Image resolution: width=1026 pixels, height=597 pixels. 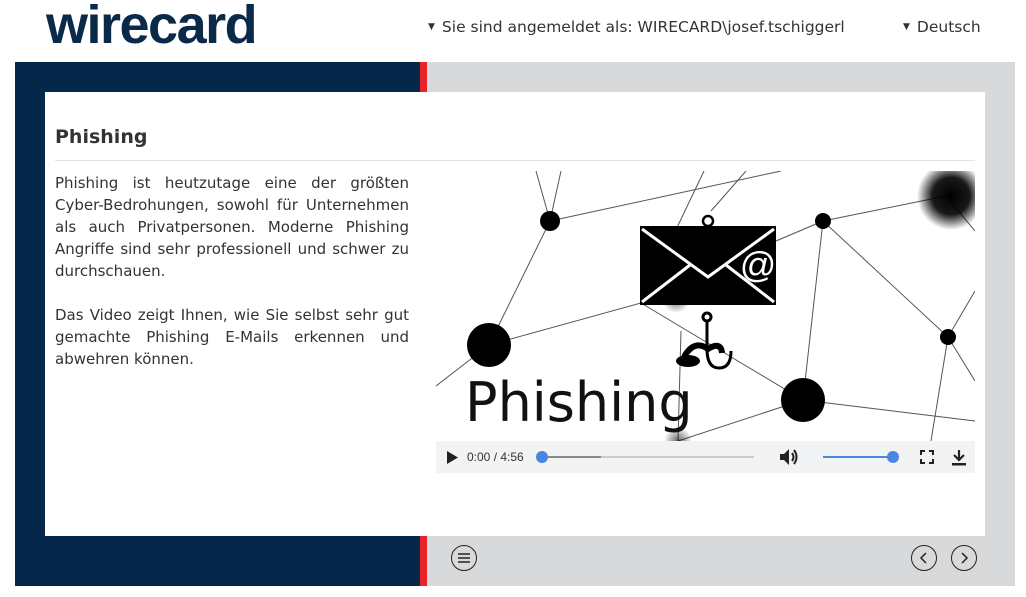 What do you see at coordinates (705, 457) in the screenshot?
I see `video-controls: 0:00 / 4:56` at bounding box center [705, 457].